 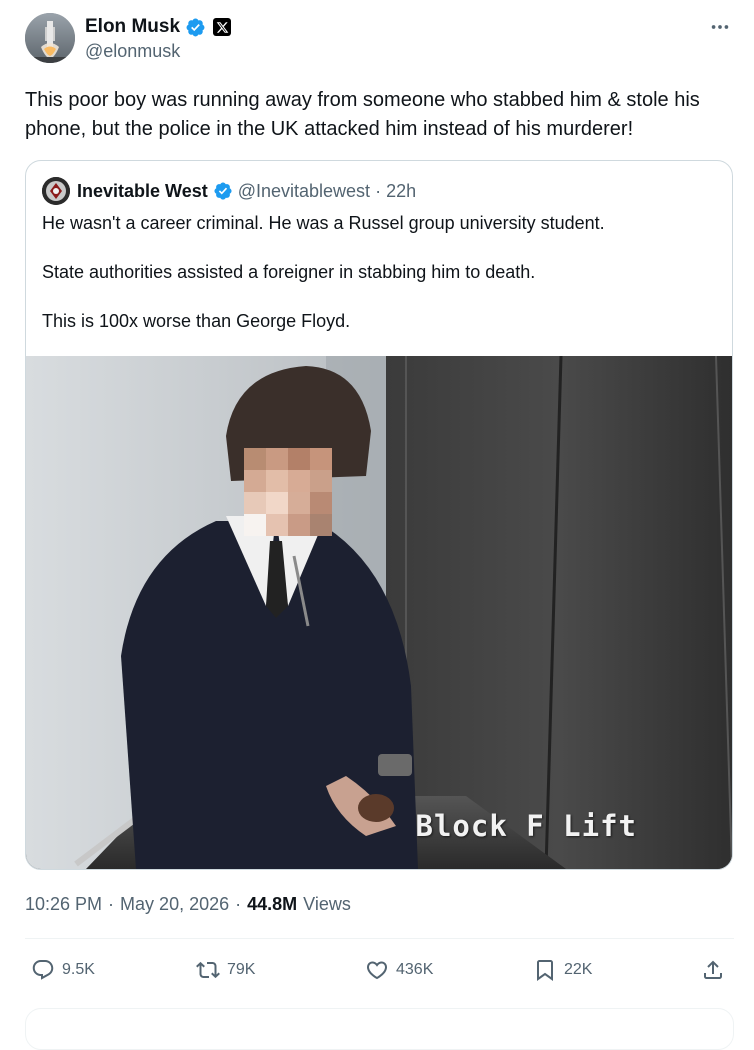 I want to click on views-count: 44.8M, so click(x=272, y=904).